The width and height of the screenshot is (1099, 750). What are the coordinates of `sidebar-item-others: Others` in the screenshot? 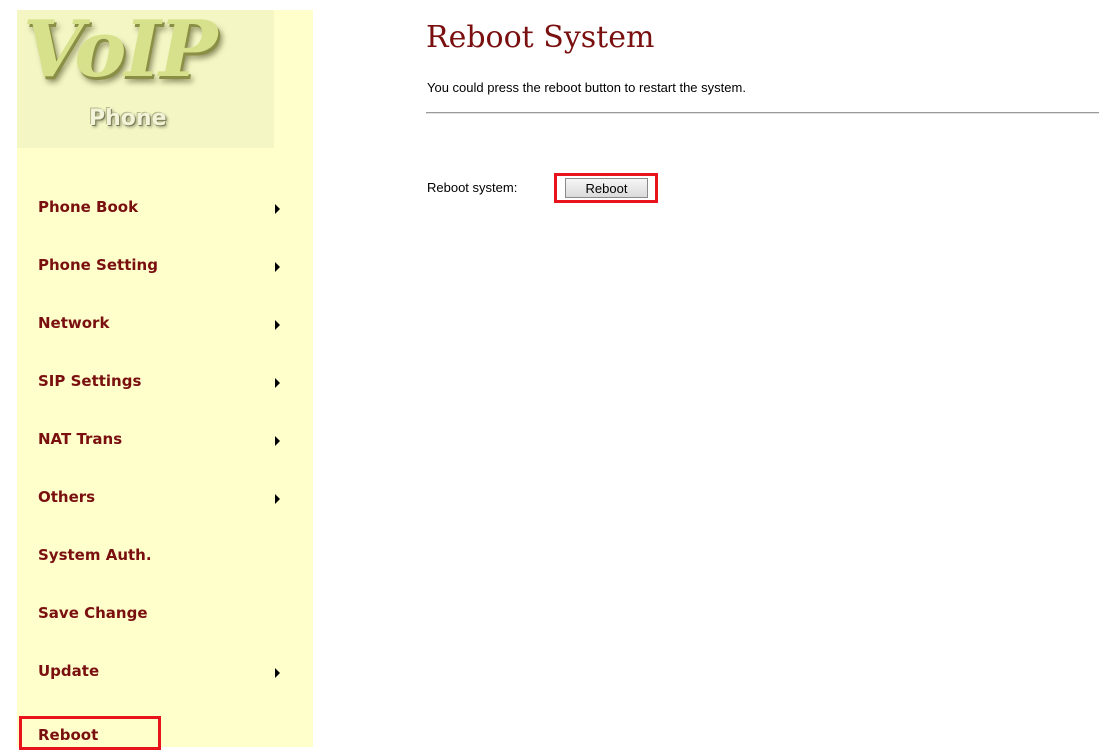 It's located at (165, 497).